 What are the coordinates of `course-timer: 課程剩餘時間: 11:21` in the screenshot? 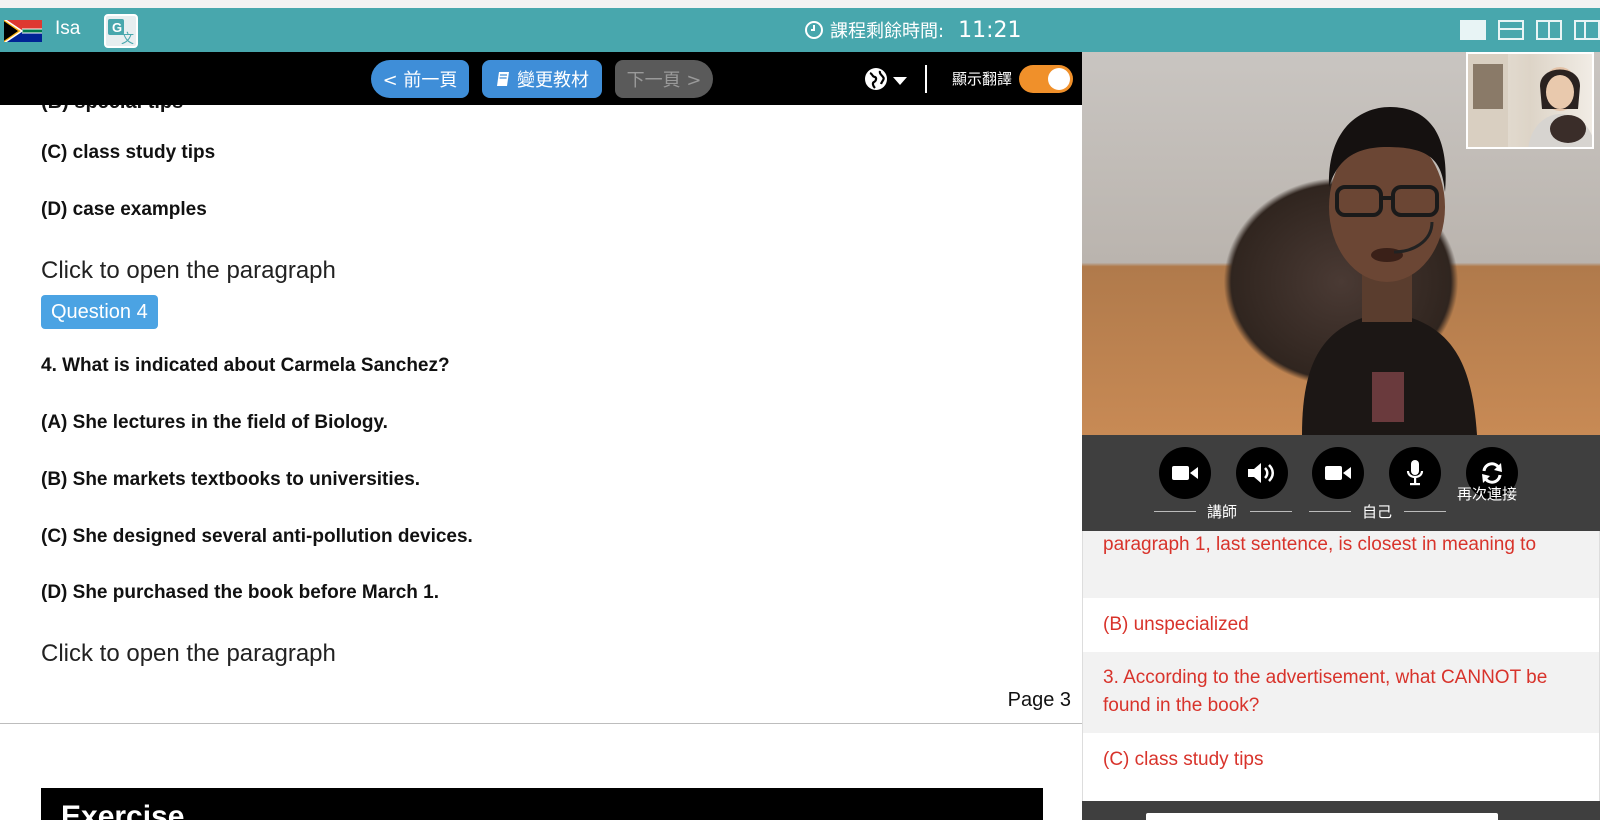 It's located at (912, 30).